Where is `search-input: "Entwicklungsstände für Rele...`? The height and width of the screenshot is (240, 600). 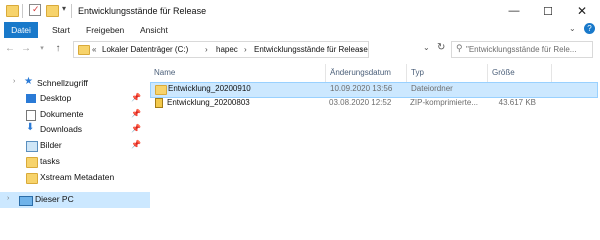 search-input: "Entwicklungsstände für Rele... is located at coordinates (521, 49).